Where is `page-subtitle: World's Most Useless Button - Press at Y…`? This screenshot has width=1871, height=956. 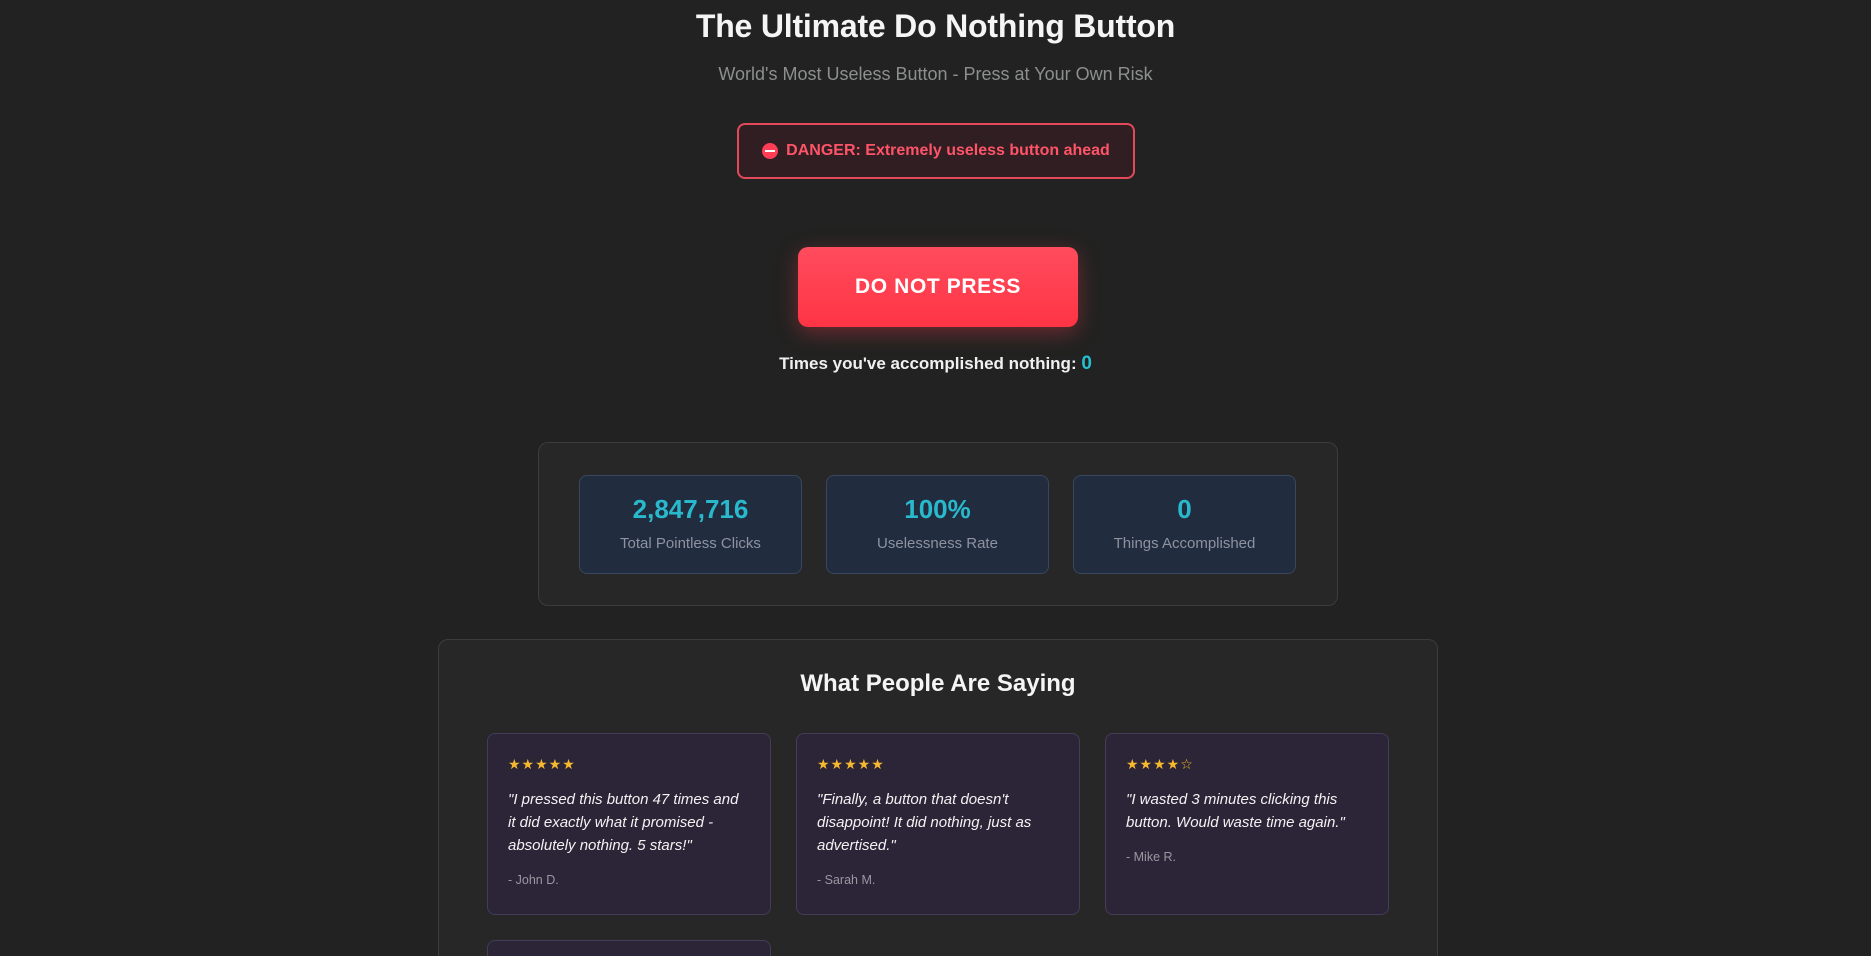
page-subtitle: World's Most Useless Button - Press at Y… is located at coordinates (935, 74).